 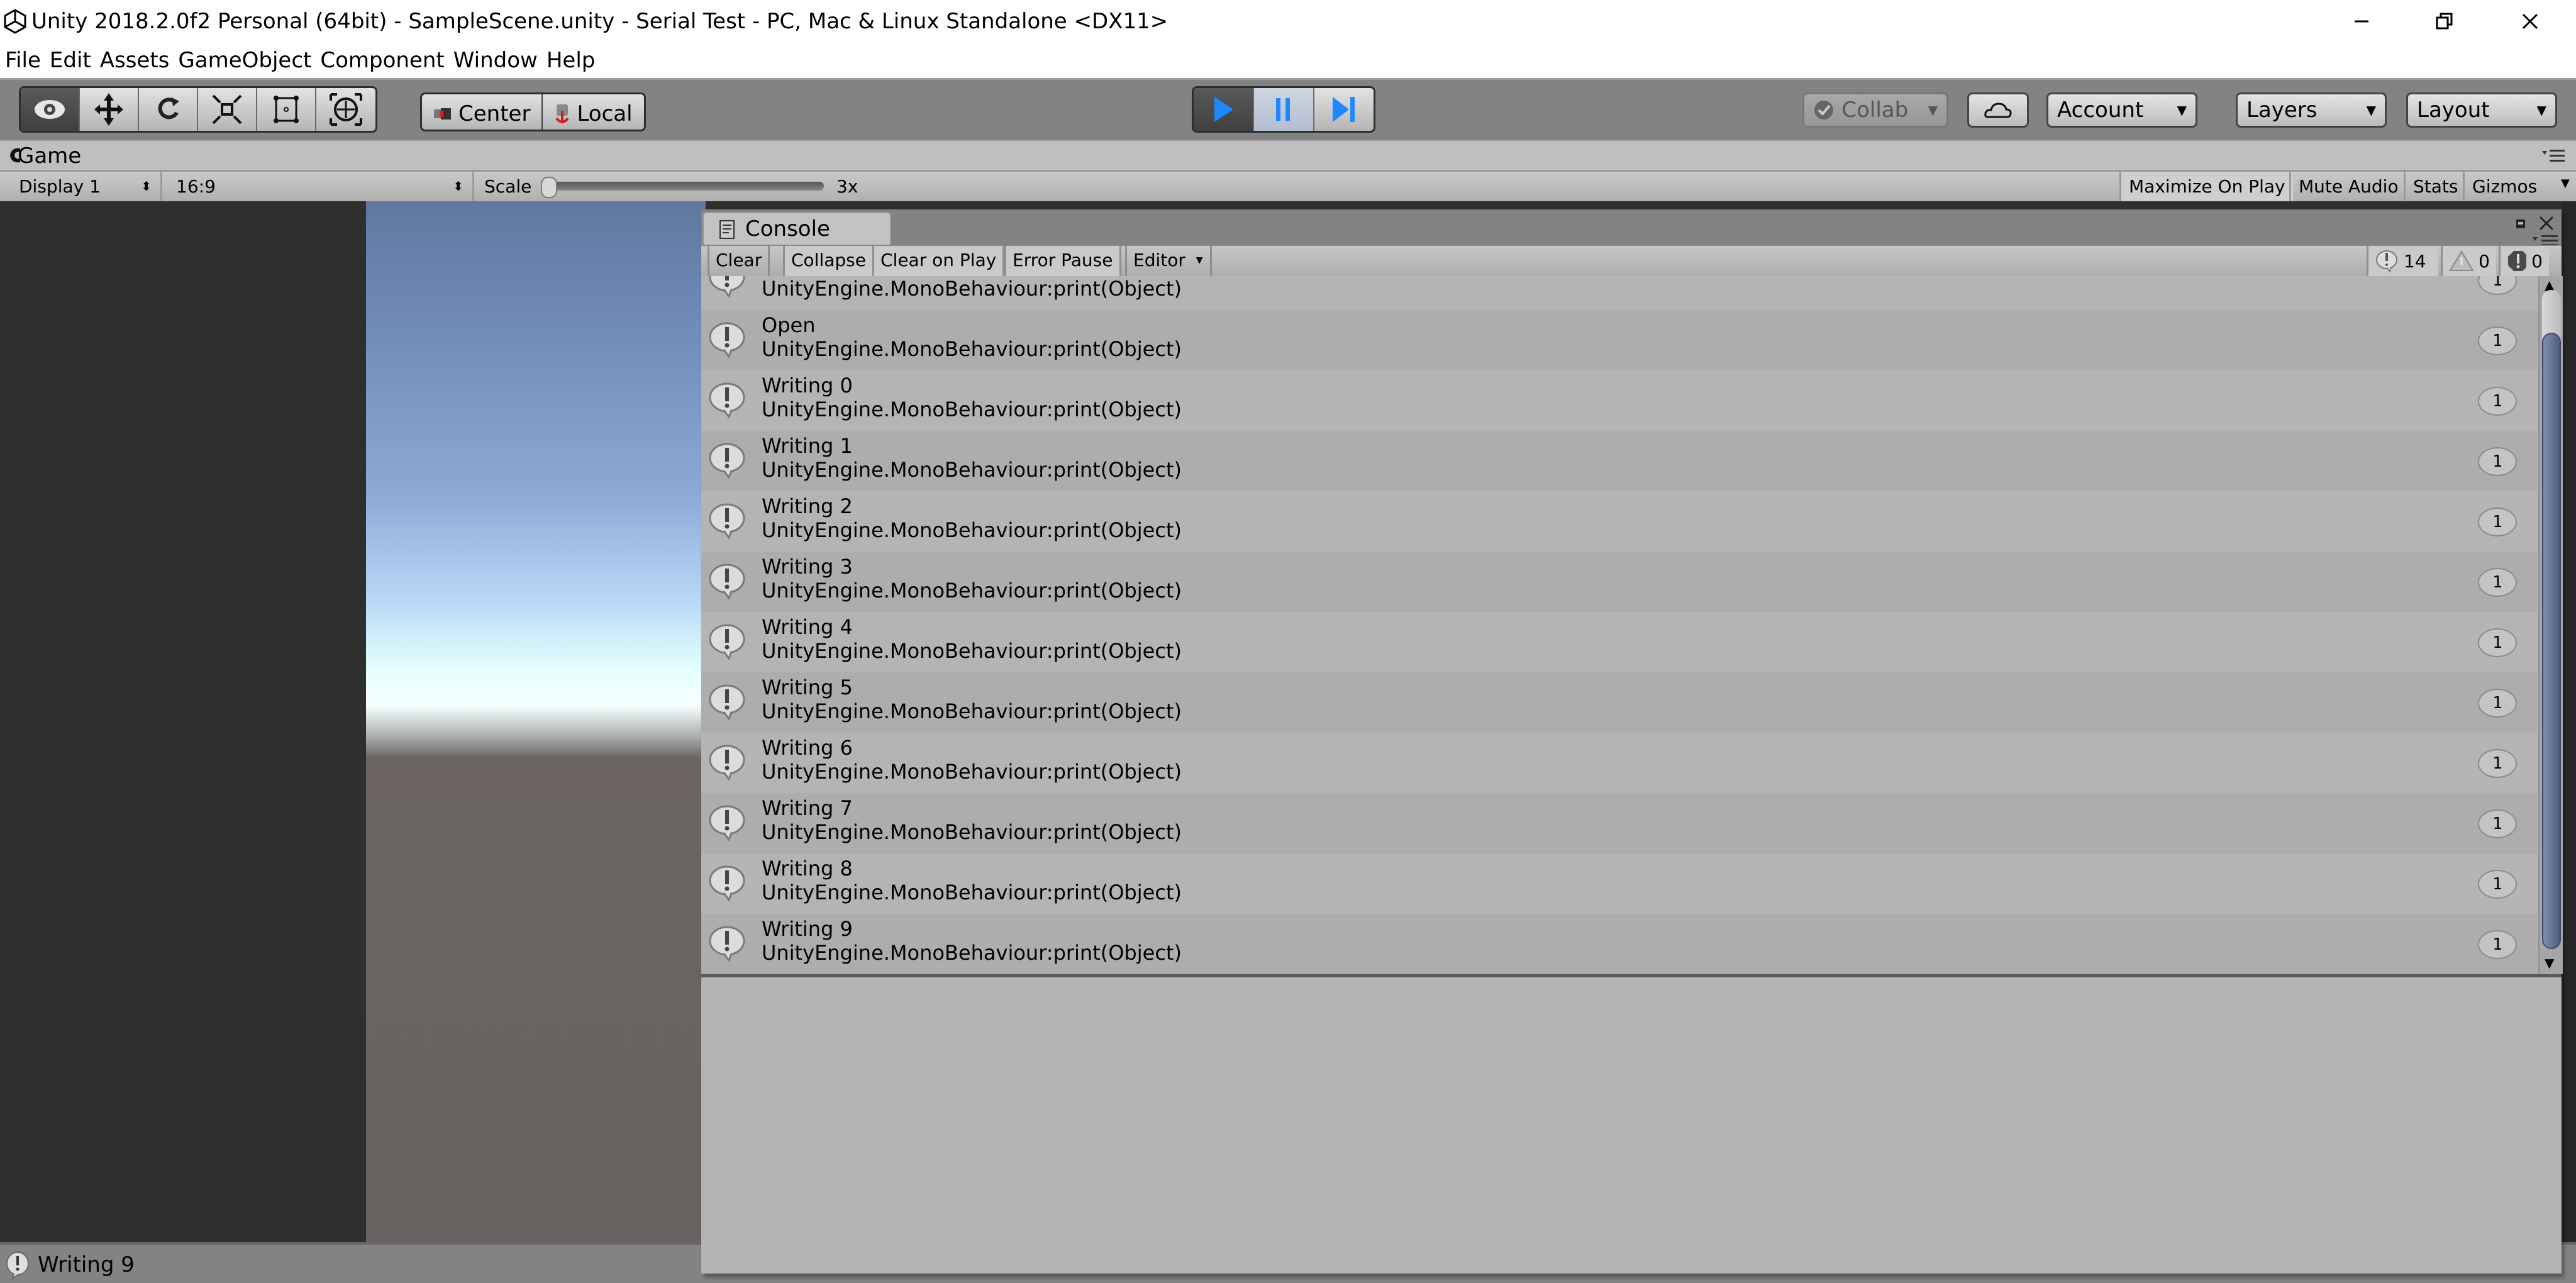 I want to click on rect-transform-icon, so click(x=286, y=109).